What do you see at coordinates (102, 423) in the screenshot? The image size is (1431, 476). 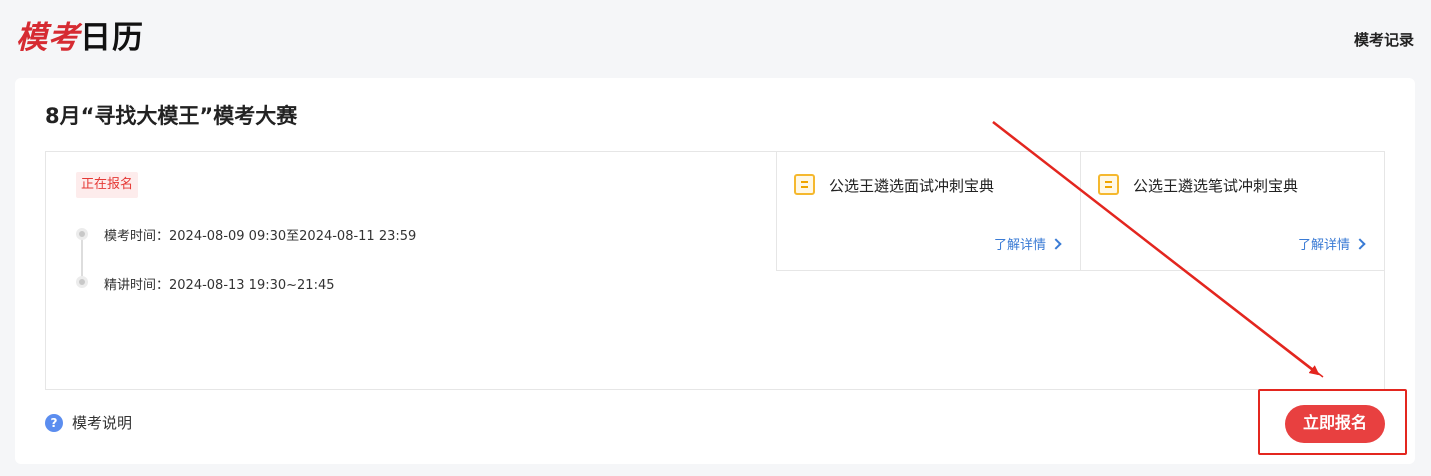 I see `exam-instructions-label: 模考说明` at bounding box center [102, 423].